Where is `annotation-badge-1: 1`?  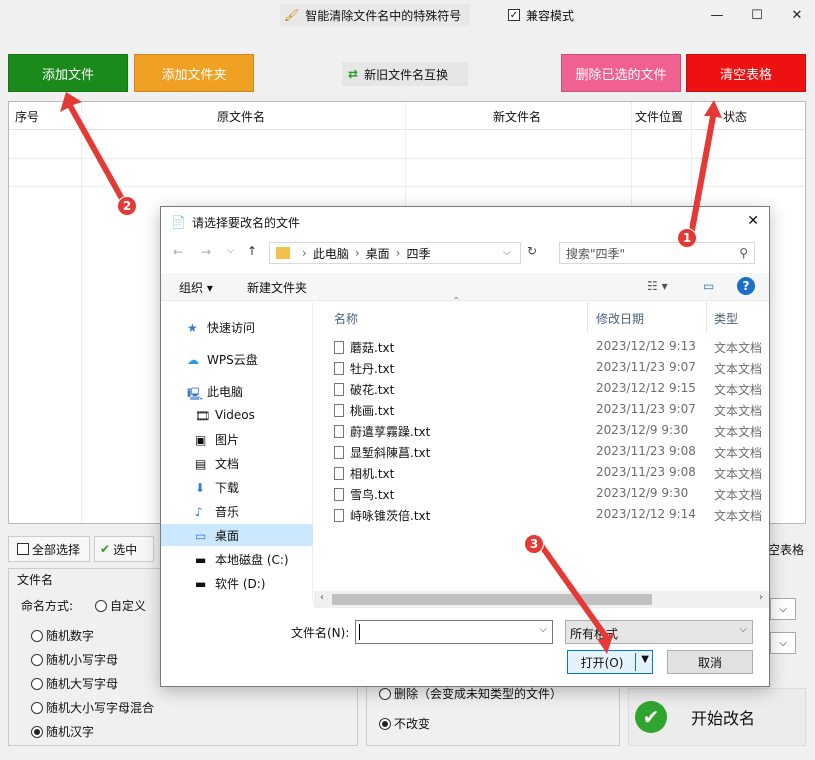
annotation-badge-1: 1 is located at coordinates (687, 238).